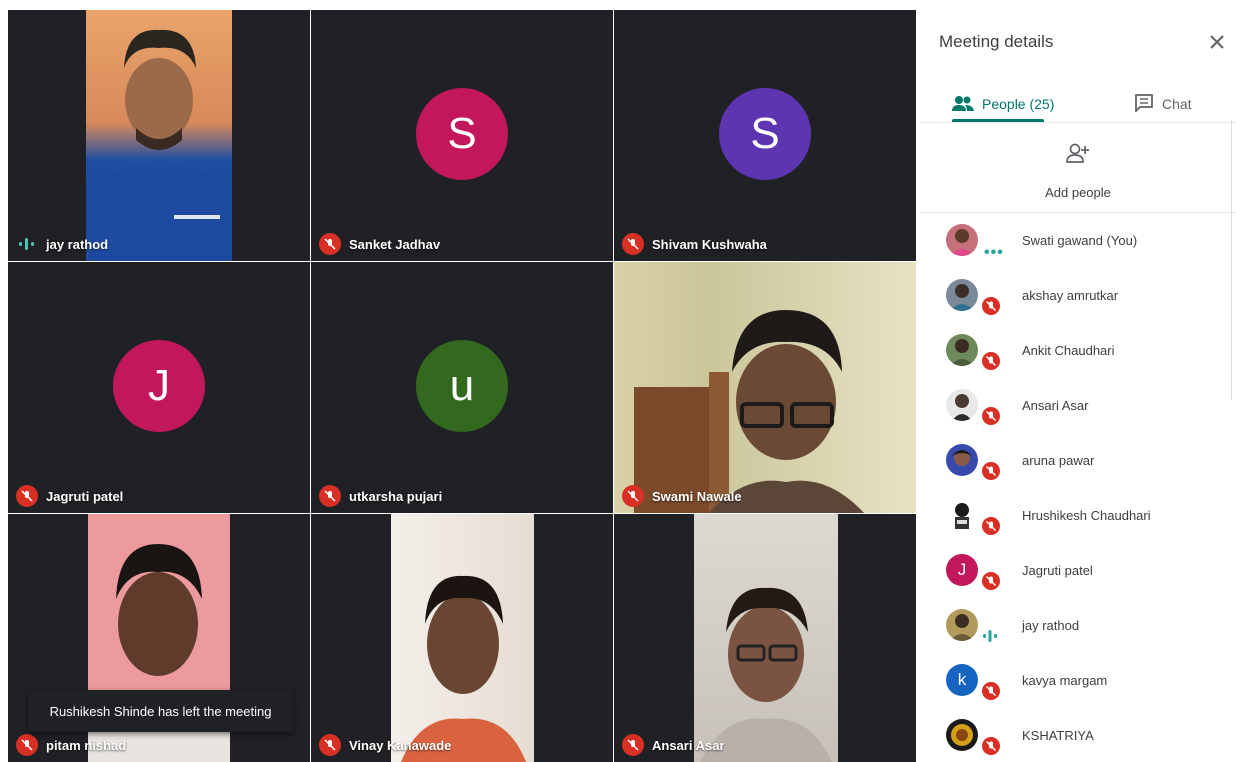 This screenshot has width=1236, height=762. I want to click on participant-avatar: u, so click(462, 386).